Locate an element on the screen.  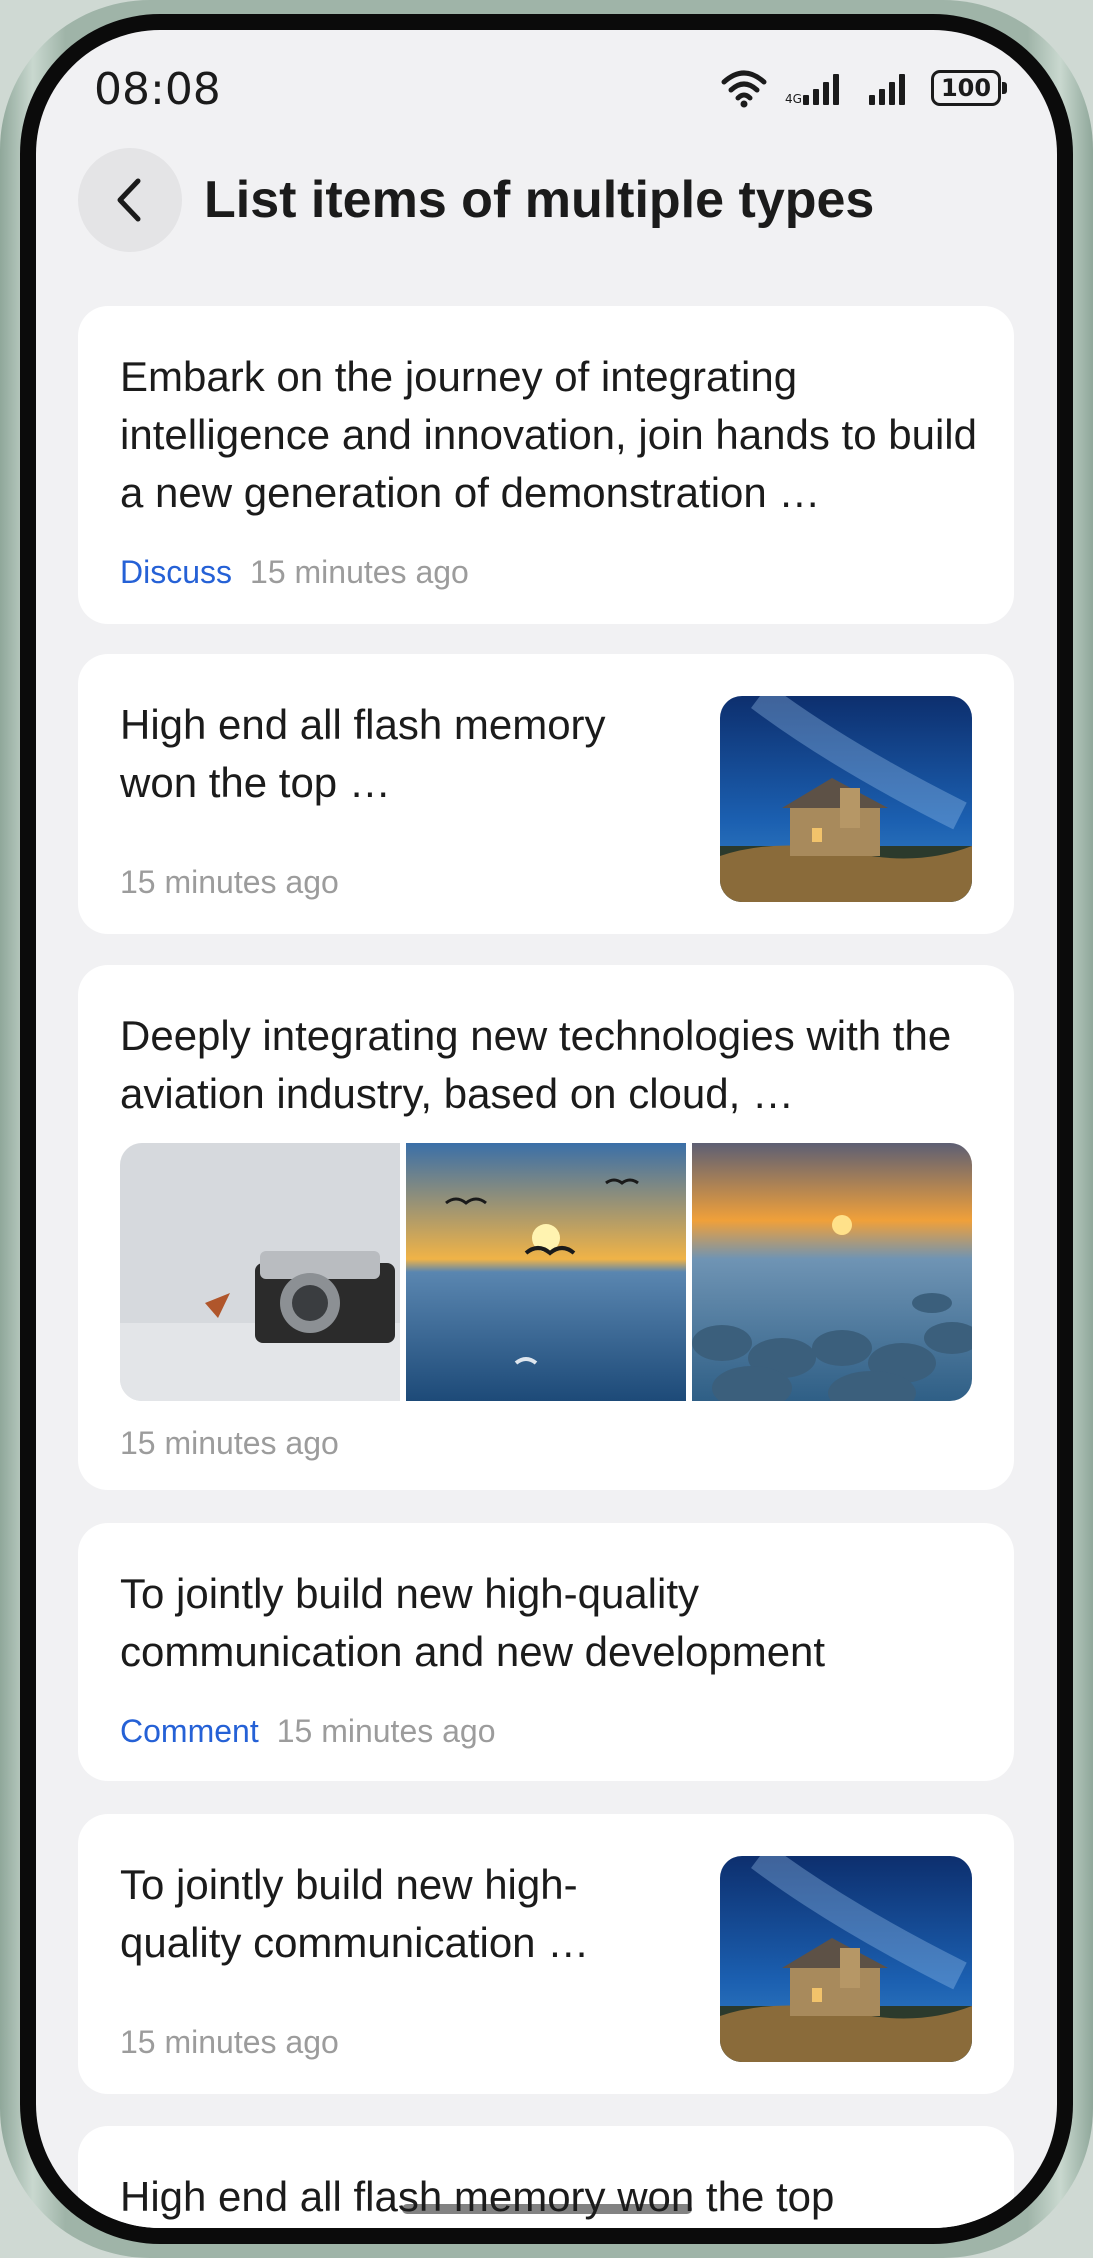
signal-1-icon: 4G is located at coordinates (812, 89).